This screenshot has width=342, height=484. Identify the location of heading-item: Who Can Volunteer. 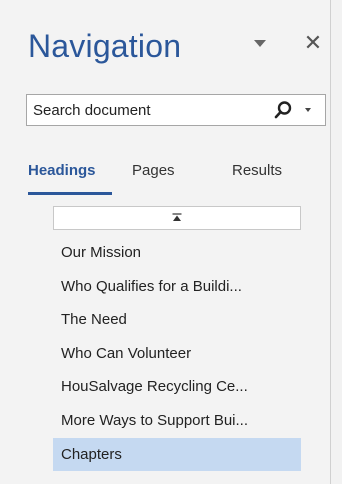
(177, 354).